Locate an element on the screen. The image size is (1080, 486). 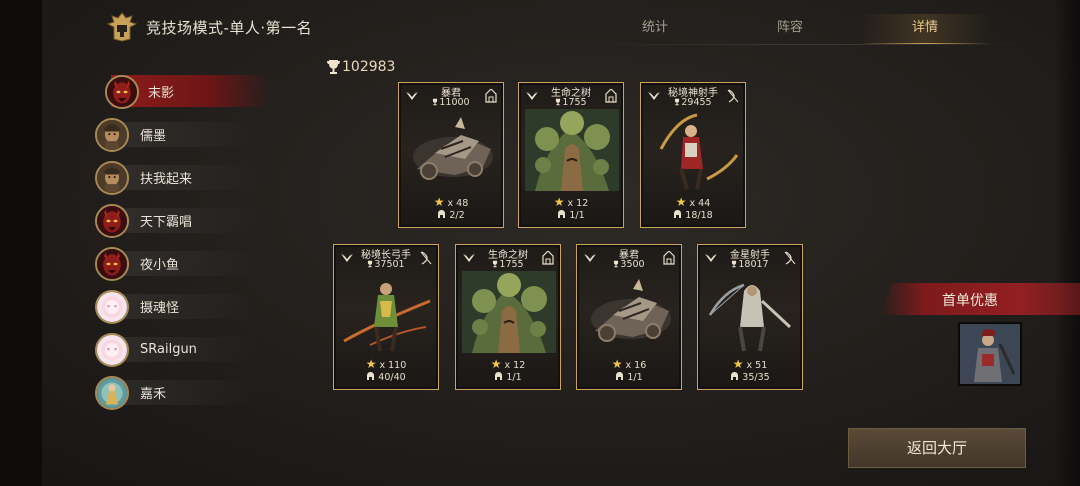
unit-card: 暴君 3500 ★ x 16 1/1 is located at coordinates (629, 317).